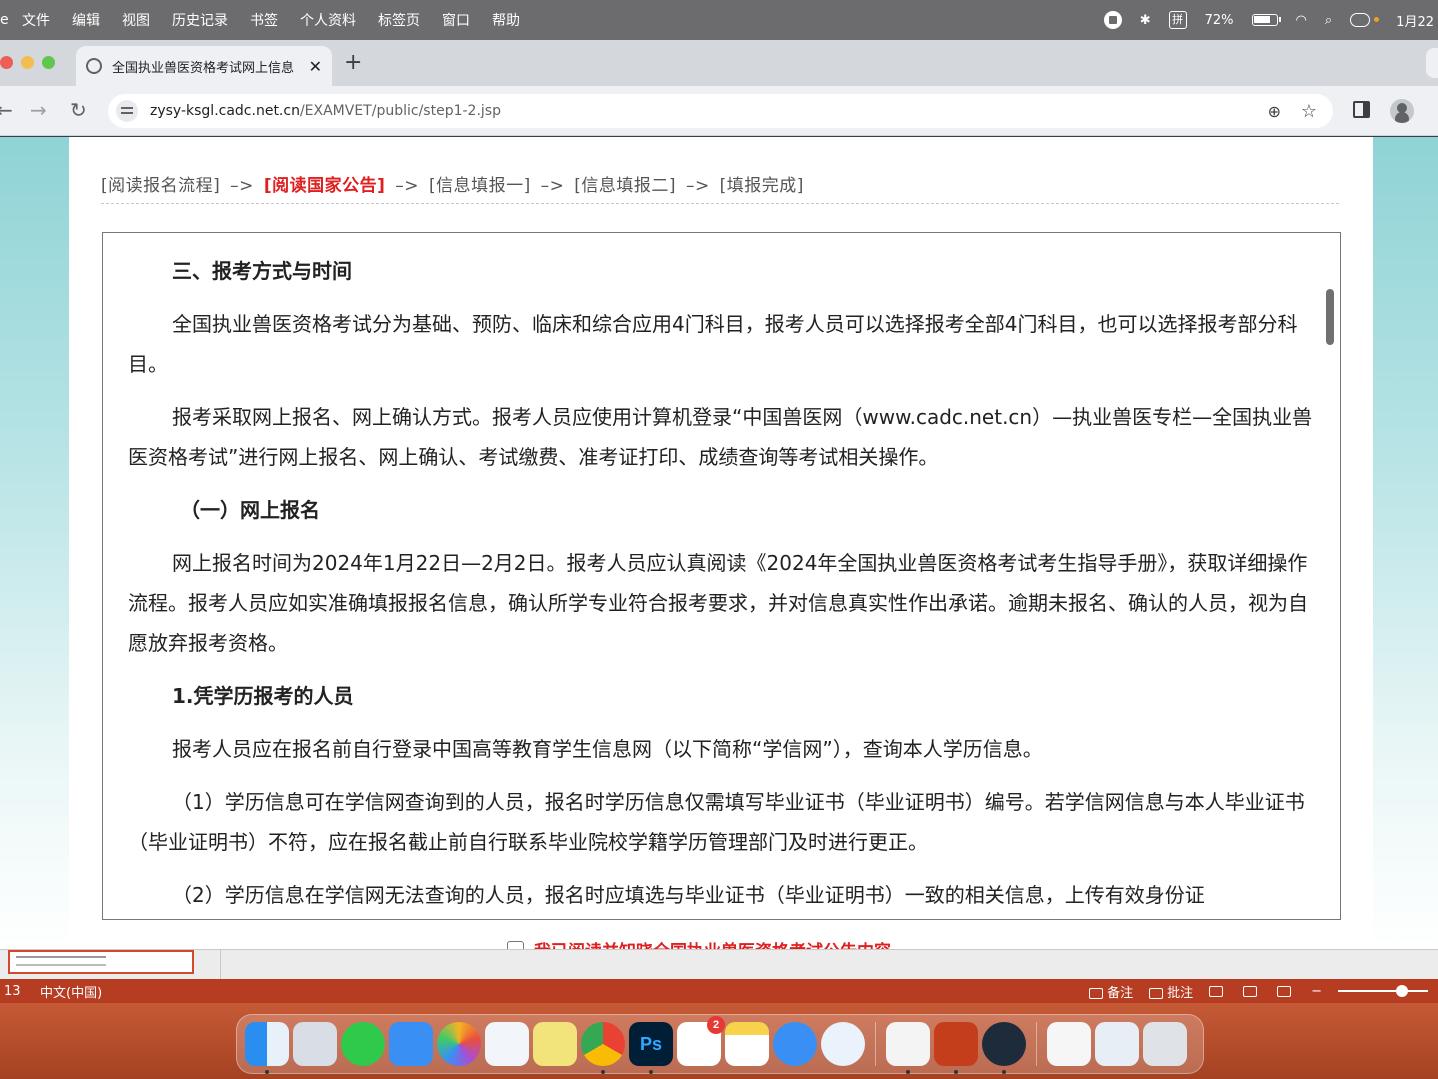 The width and height of the screenshot is (1438, 1079). Describe the element at coordinates (843, 1044) in the screenshot. I see `quicktime-icon` at that location.